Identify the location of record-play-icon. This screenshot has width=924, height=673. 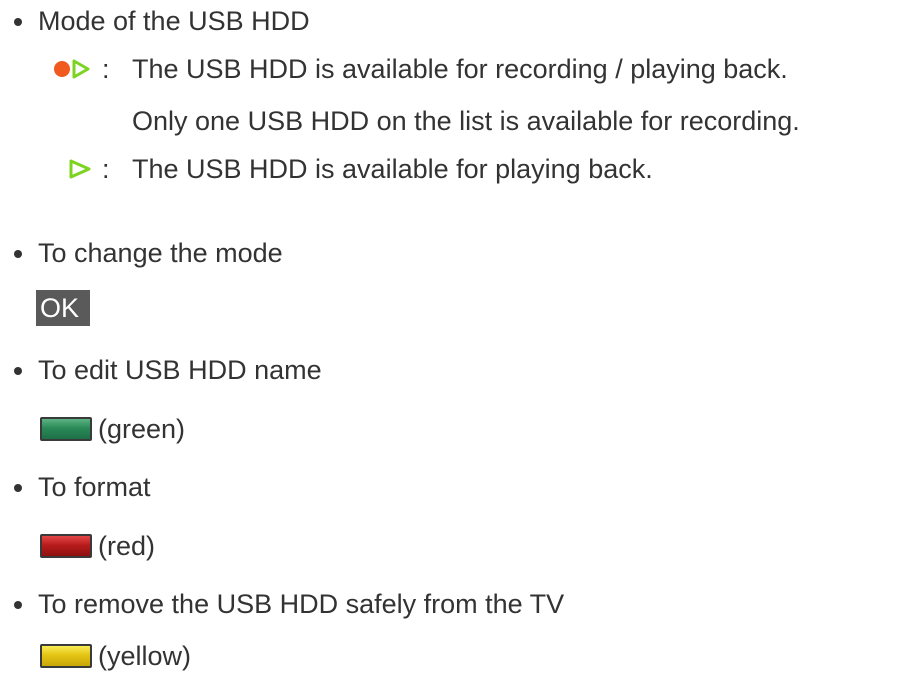
(72, 69).